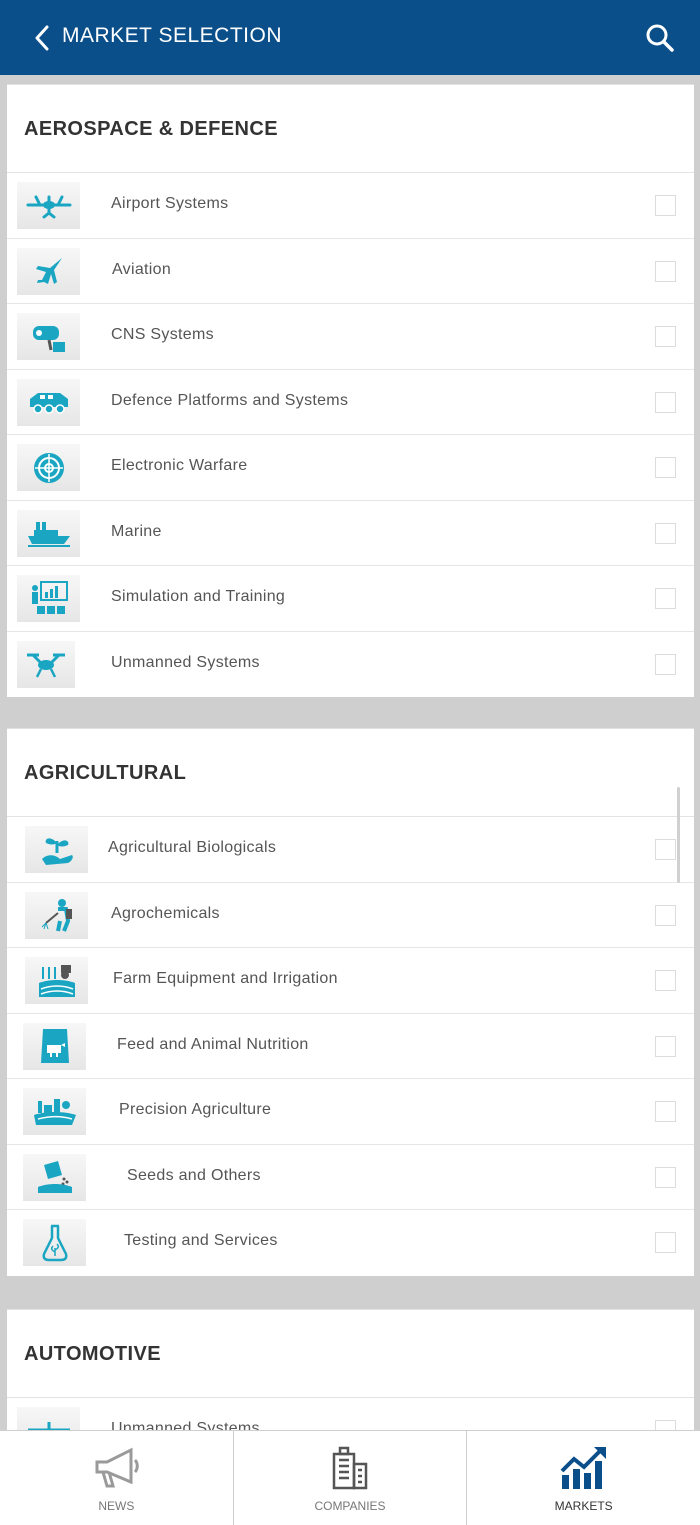  I want to click on seeds-icon, so click(54, 1177).